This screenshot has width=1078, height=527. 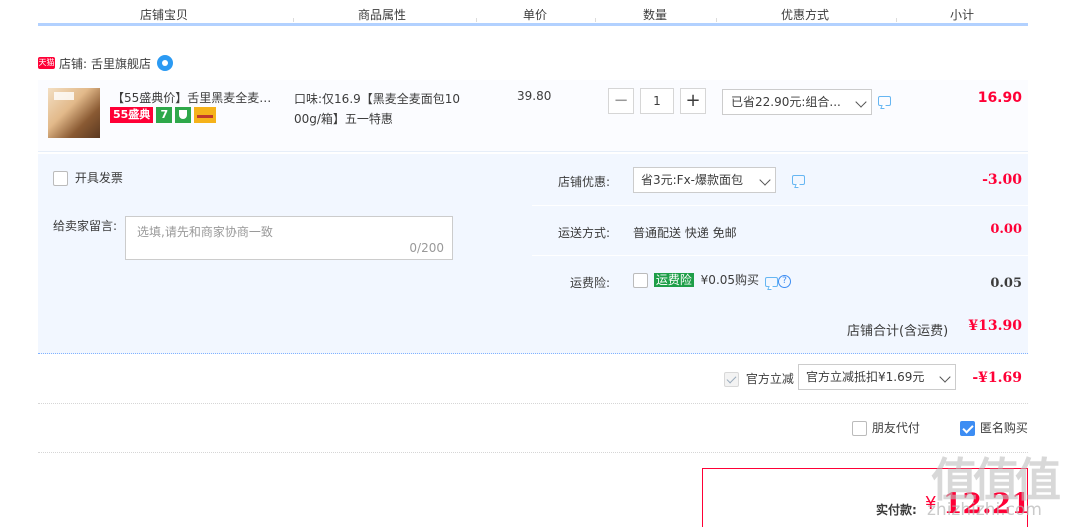 I want to click on qty-minus-button: −, so click(x=621, y=101).